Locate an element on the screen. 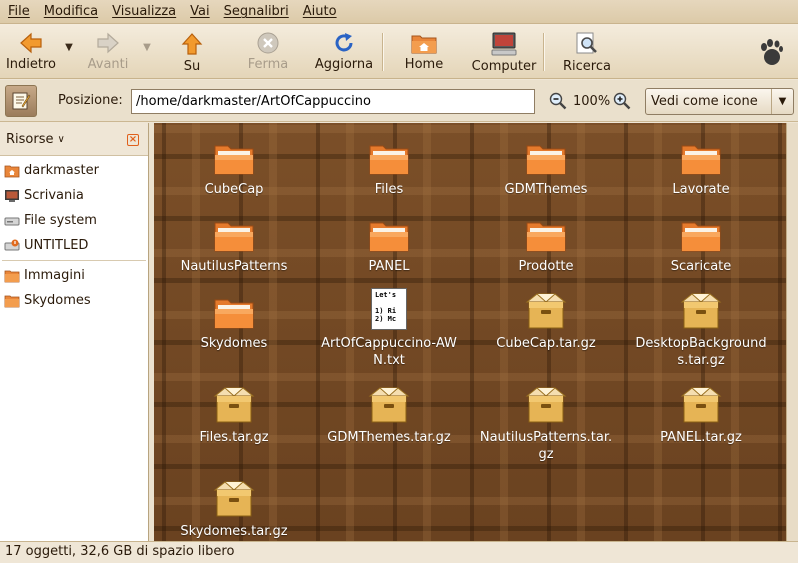 The height and width of the screenshot is (563, 798). up-button: Su is located at coordinates (192, 51).